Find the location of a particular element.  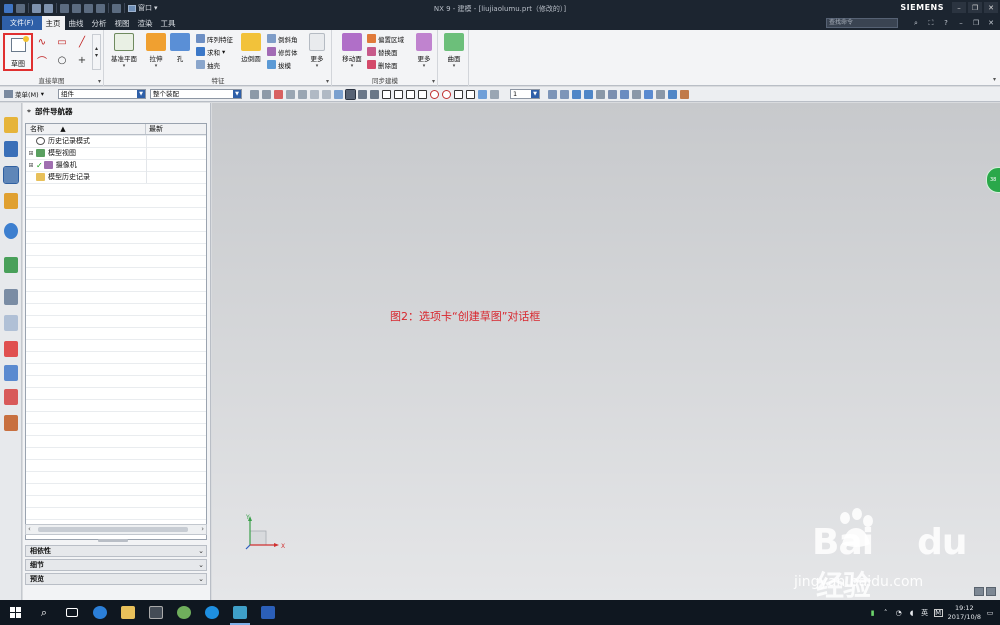

taskbar-app-blue is located at coordinates (212, 612).